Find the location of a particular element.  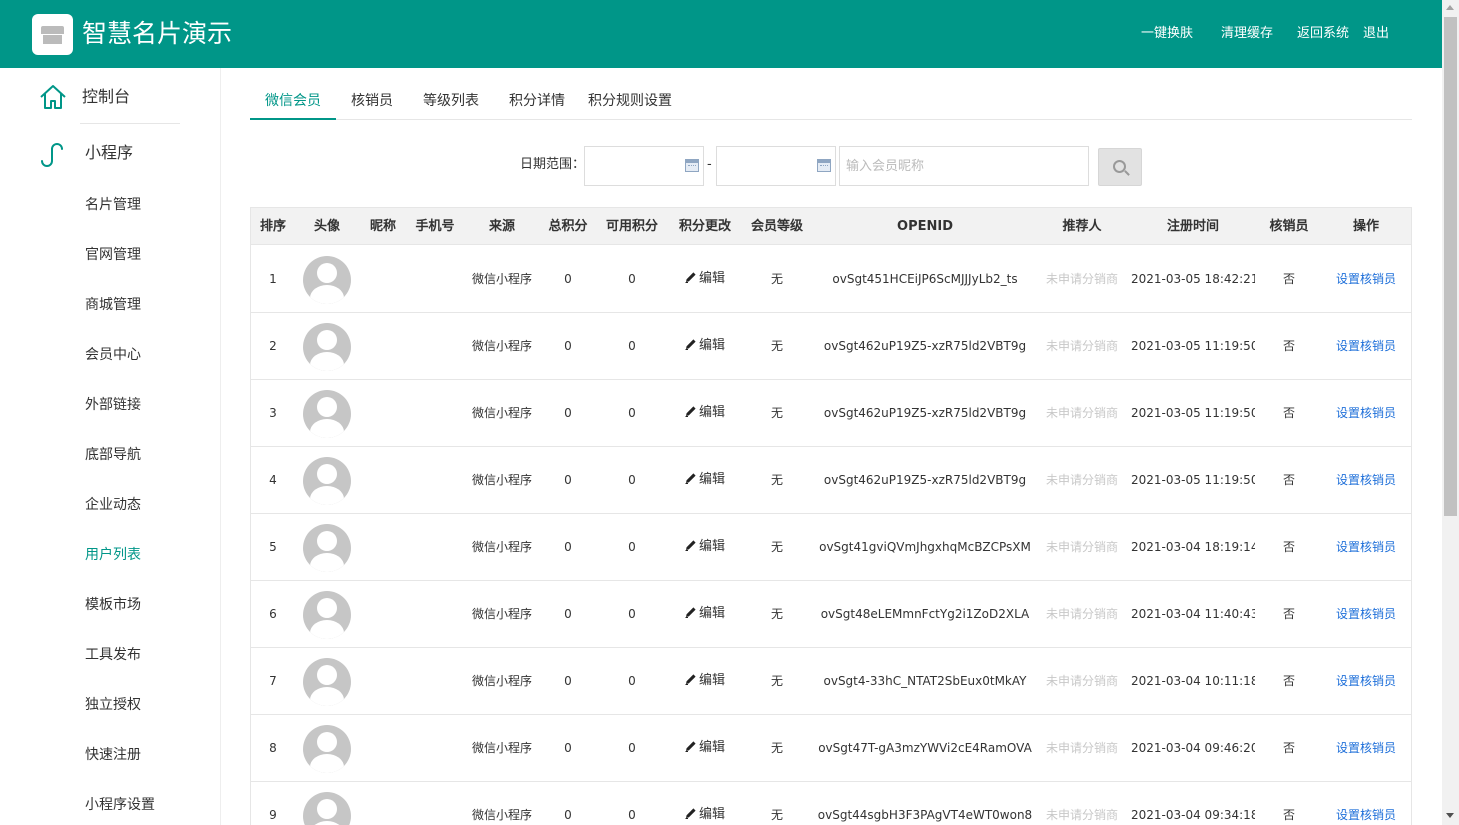

home-icon is located at coordinates (53, 97).